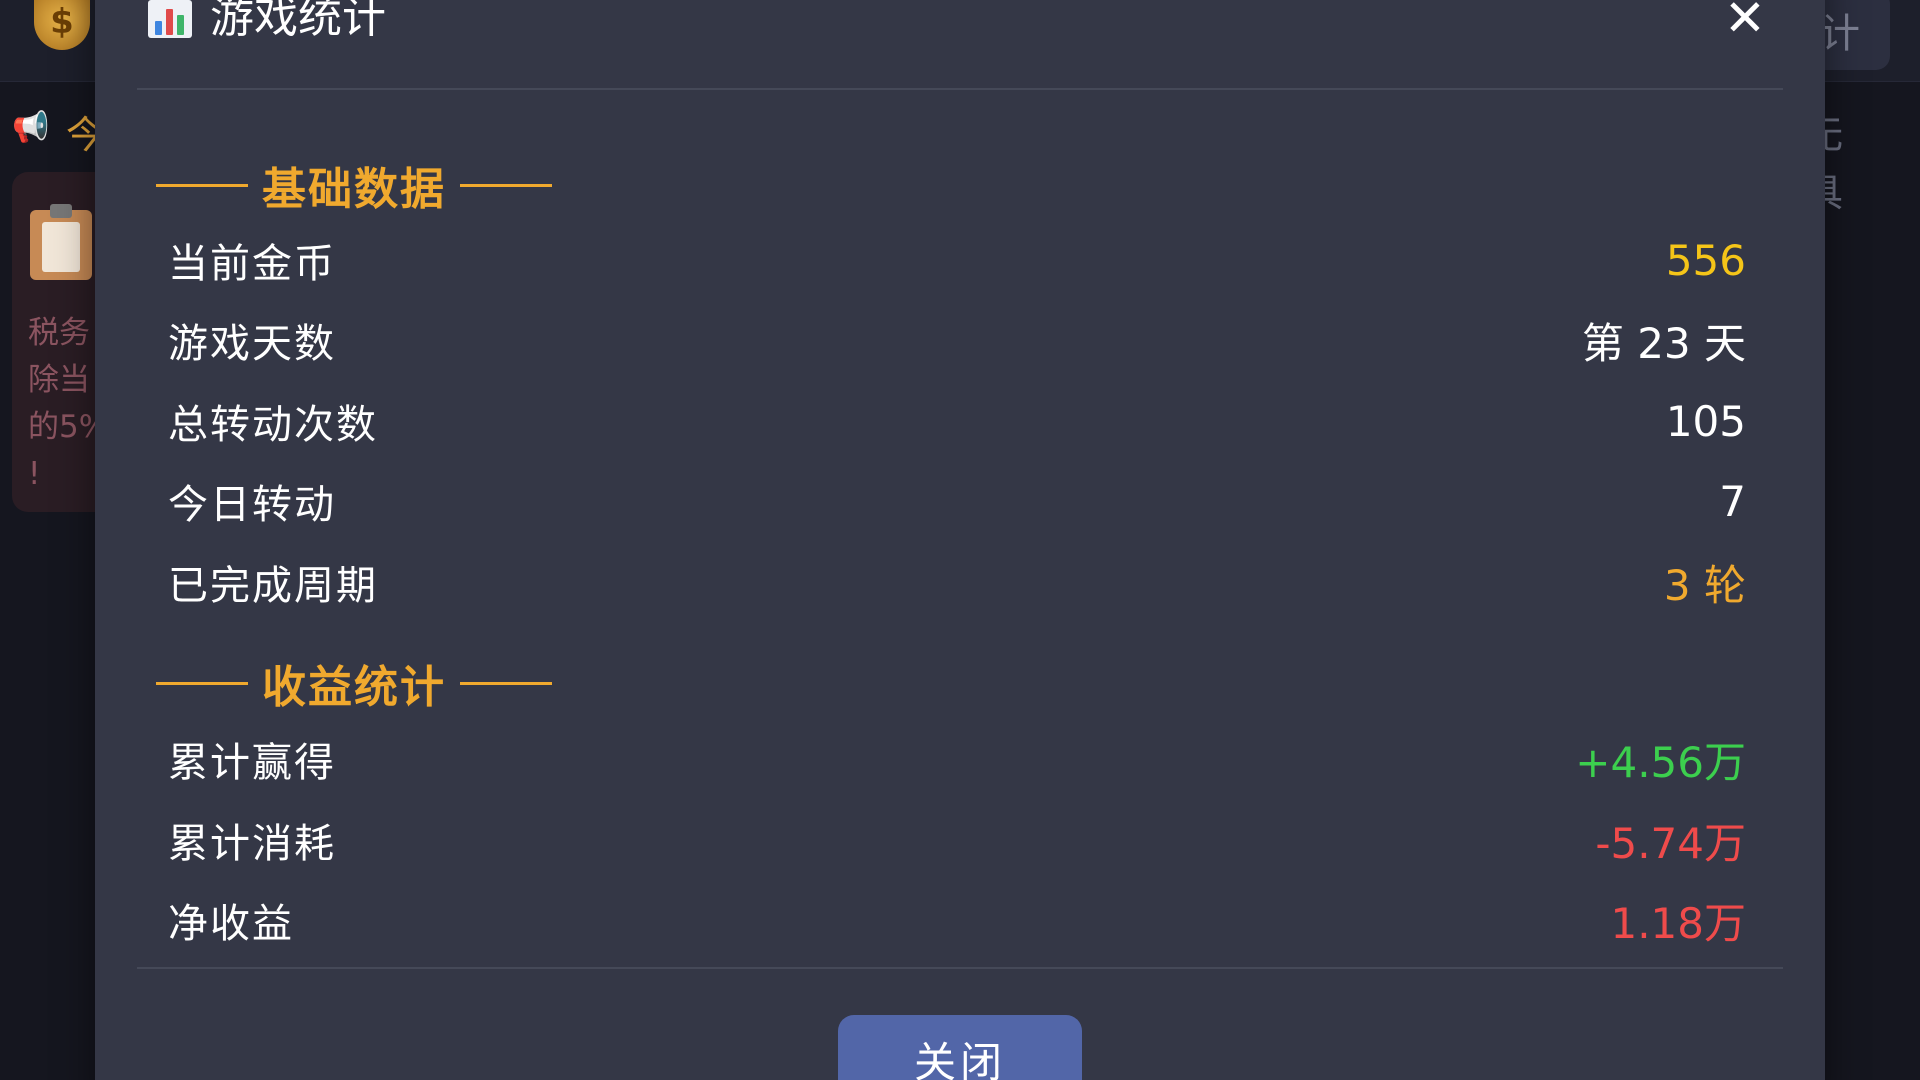 Image resolution: width=1920 pixels, height=1080 pixels. I want to click on stat-label: 总转动次数, so click(273, 425).